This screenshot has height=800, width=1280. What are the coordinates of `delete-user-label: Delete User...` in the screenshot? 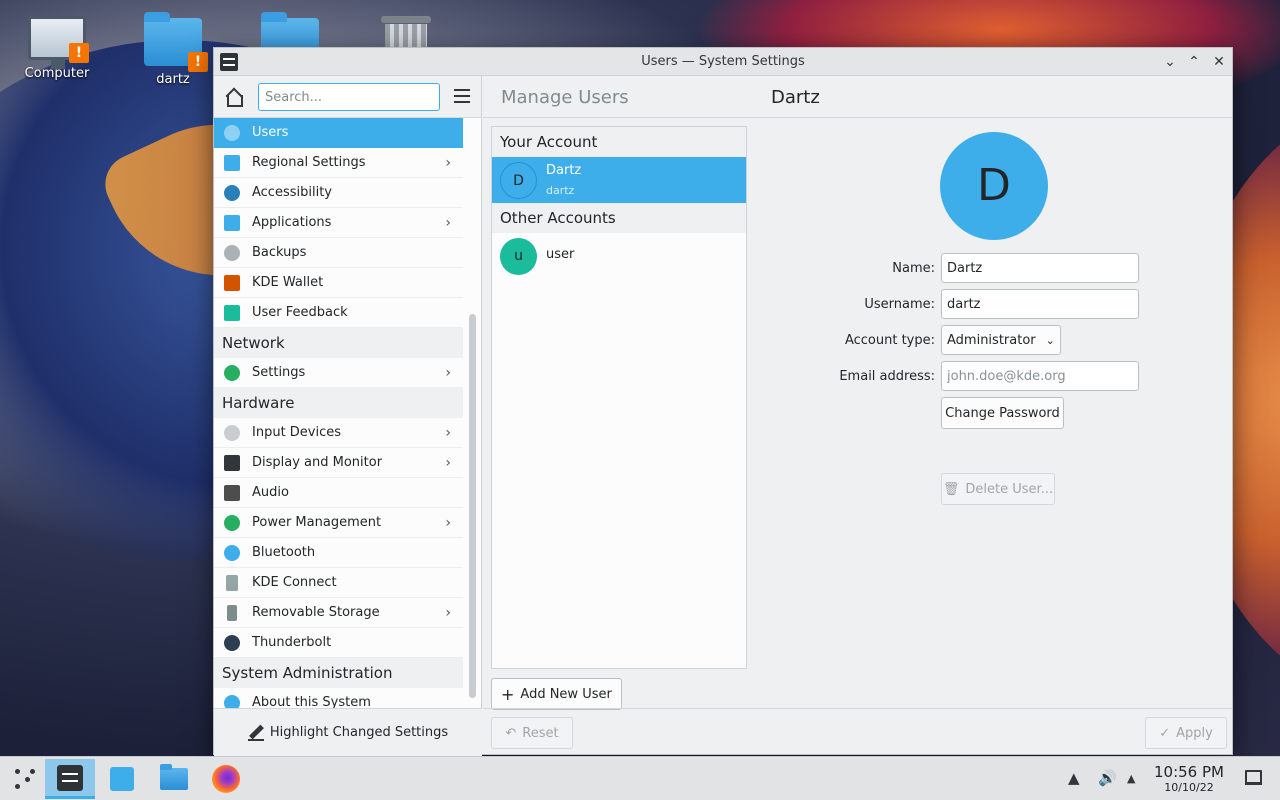 It's located at (1009, 489).